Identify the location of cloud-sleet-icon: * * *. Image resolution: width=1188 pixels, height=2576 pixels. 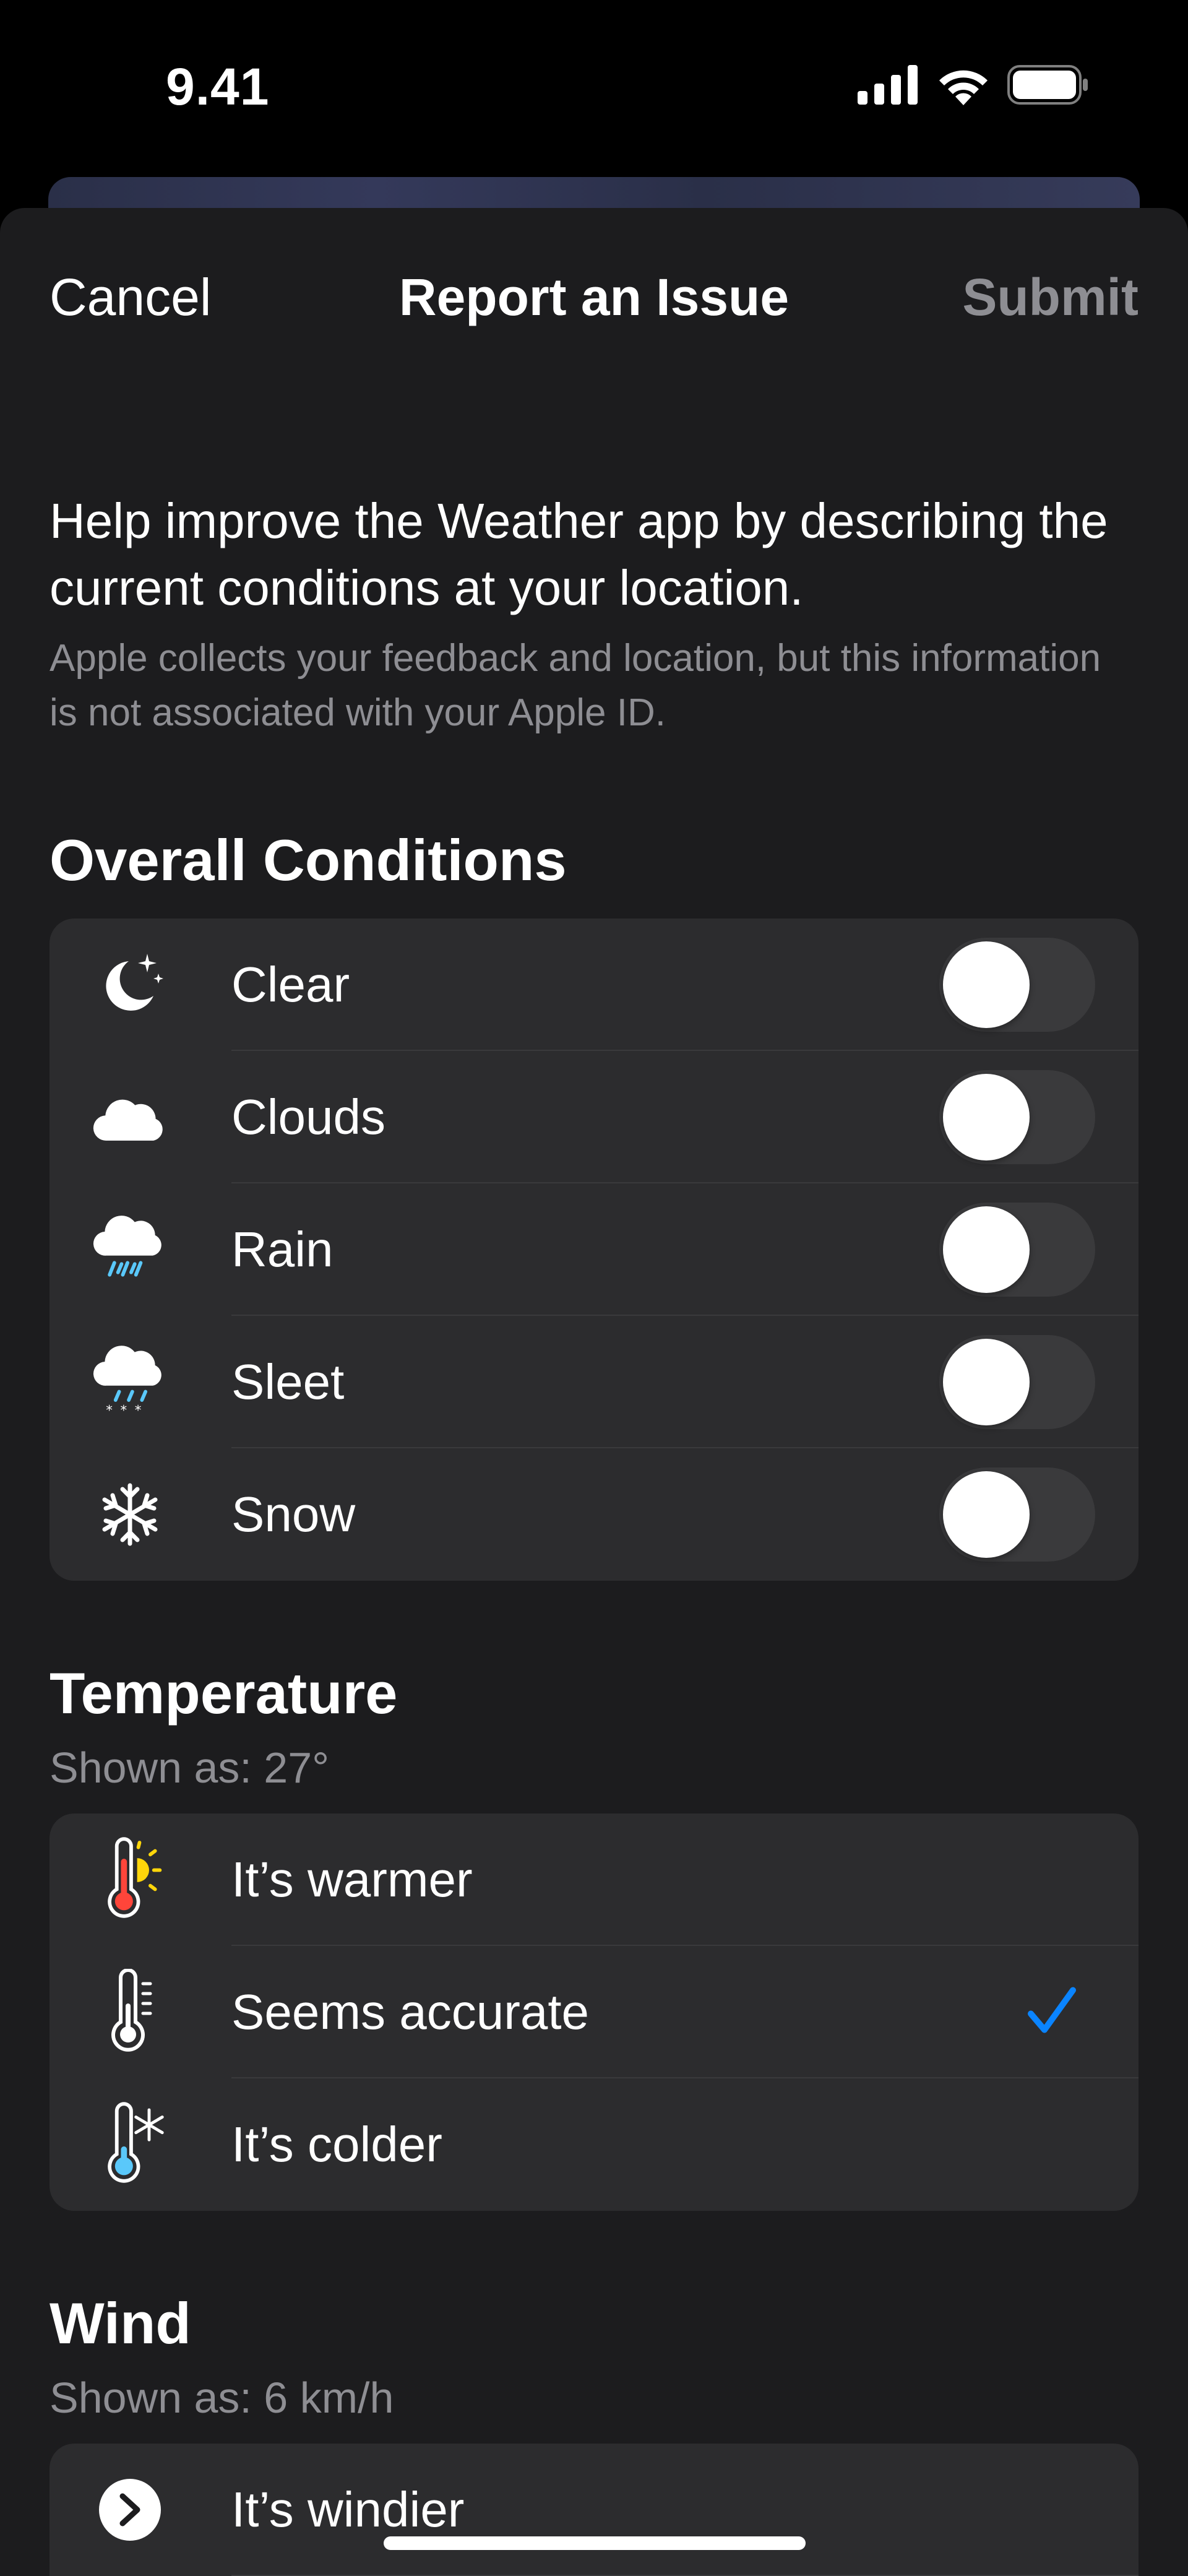
(130, 1382).